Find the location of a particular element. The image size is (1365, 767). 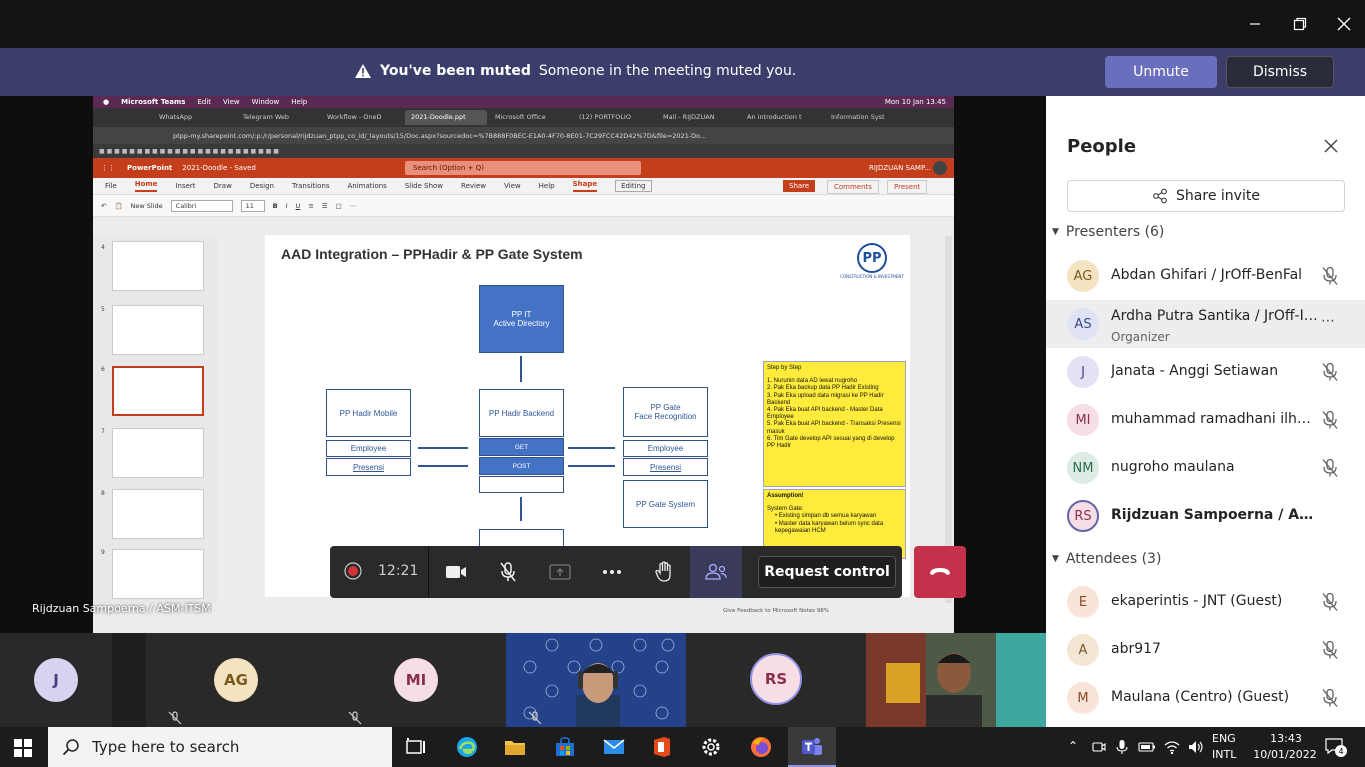

arrow-get-right is located at coordinates (591, 448).